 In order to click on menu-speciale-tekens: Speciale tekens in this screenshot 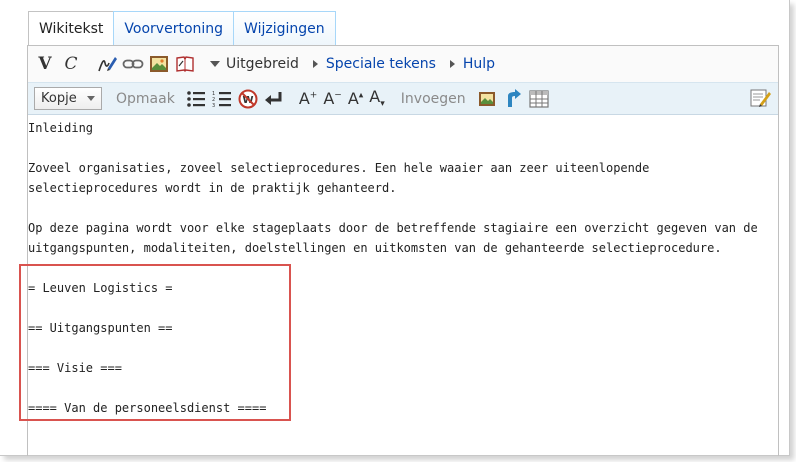, I will do `click(374, 64)`.